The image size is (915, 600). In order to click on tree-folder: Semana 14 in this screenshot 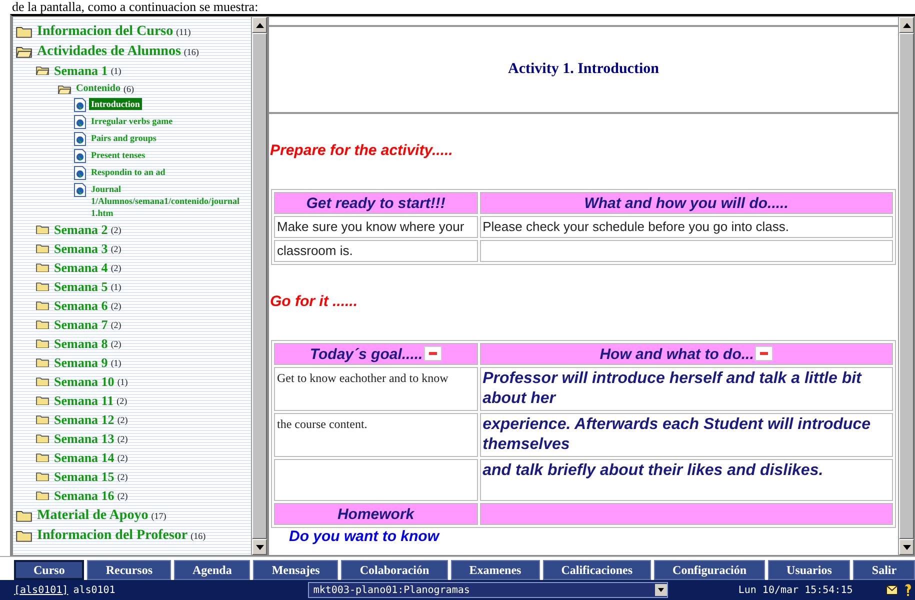, I will do `click(84, 458)`.